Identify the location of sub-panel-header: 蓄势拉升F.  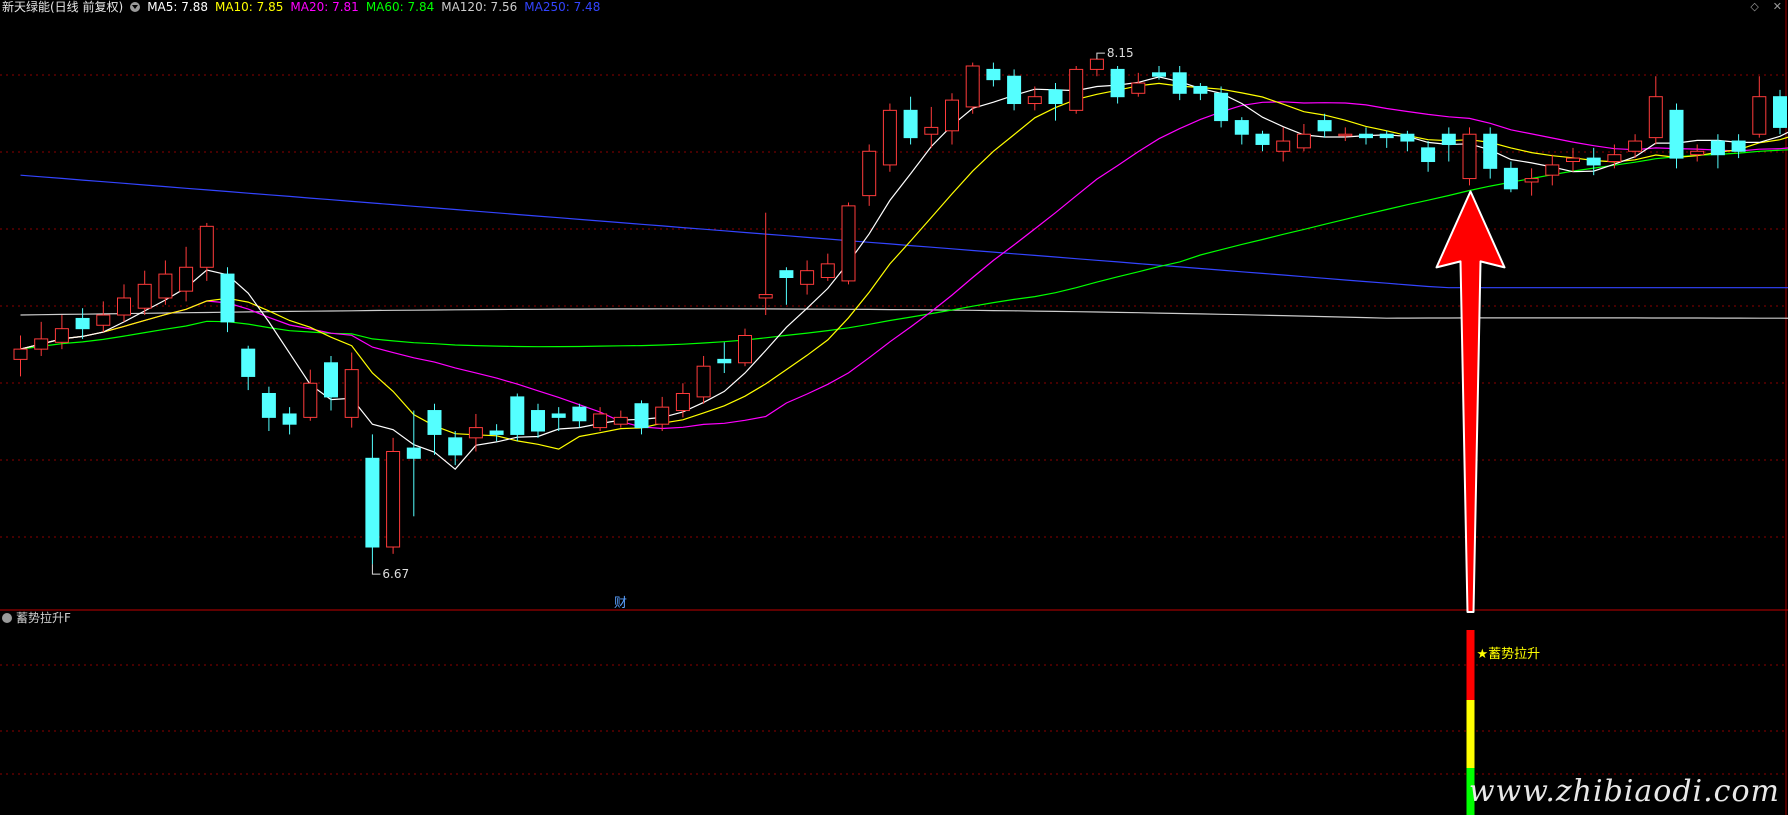
(35, 618).